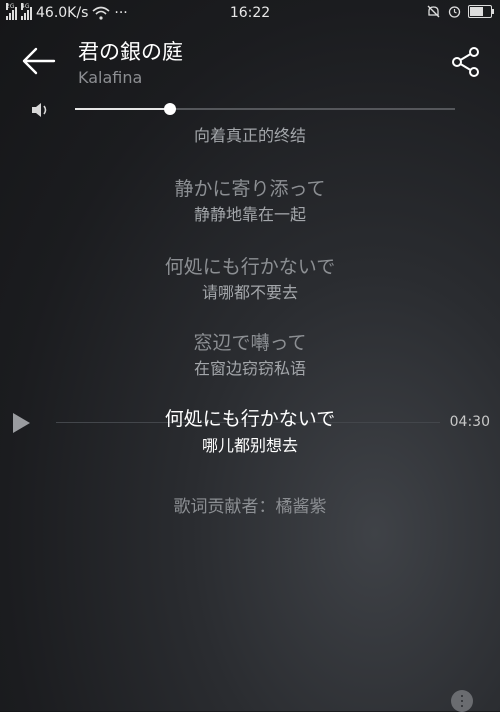 The height and width of the screenshot is (712, 500). What do you see at coordinates (433, 11) in the screenshot?
I see `mute-bell-icon` at bounding box center [433, 11].